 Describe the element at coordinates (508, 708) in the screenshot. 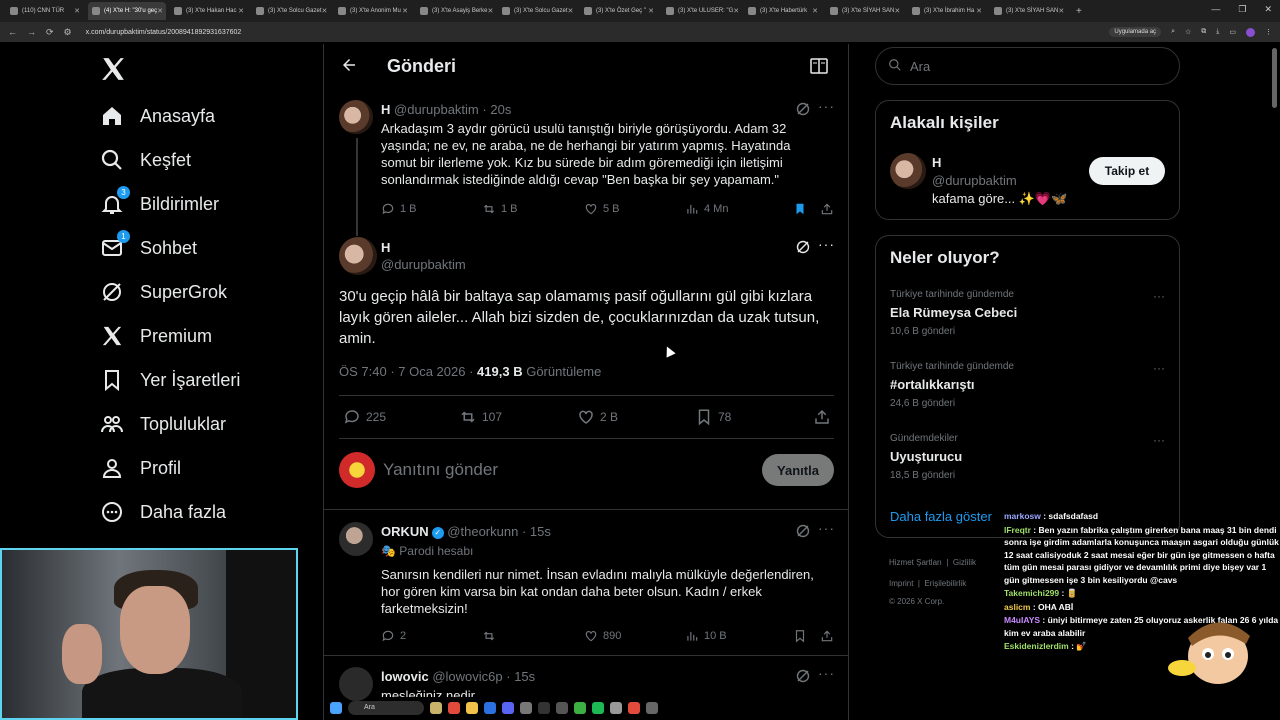

I see `discord-icon` at that location.